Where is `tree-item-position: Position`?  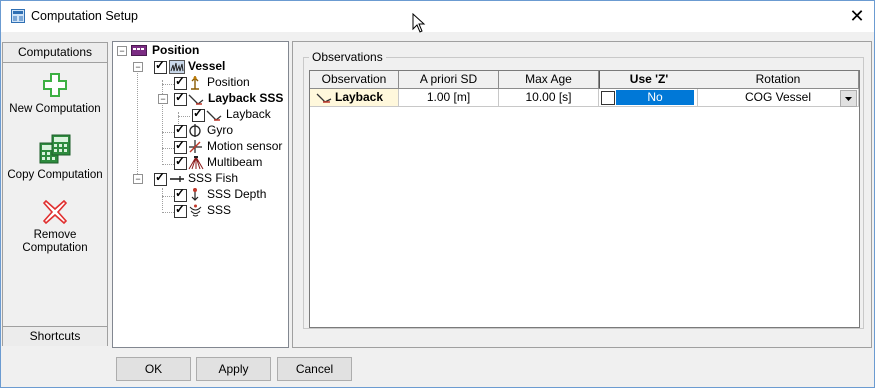
tree-item-position: Position is located at coordinates (228, 82).